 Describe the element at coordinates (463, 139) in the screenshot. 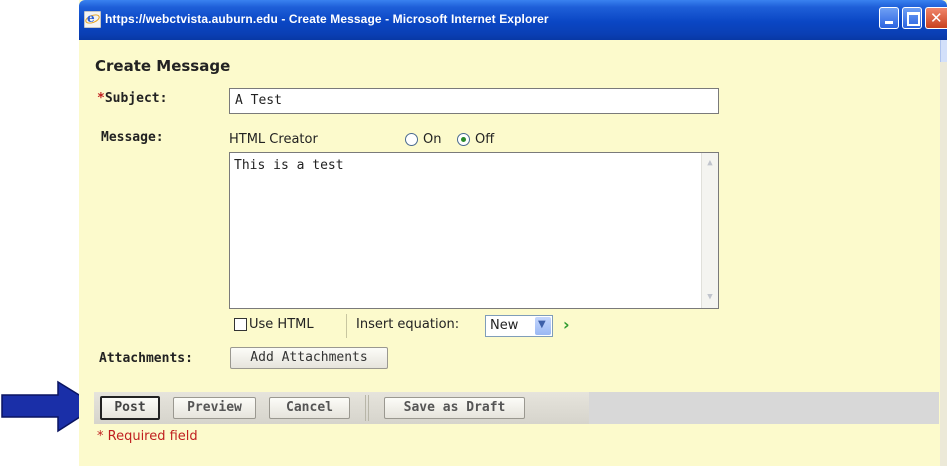

I see `html-creator-off-radio` at that location.